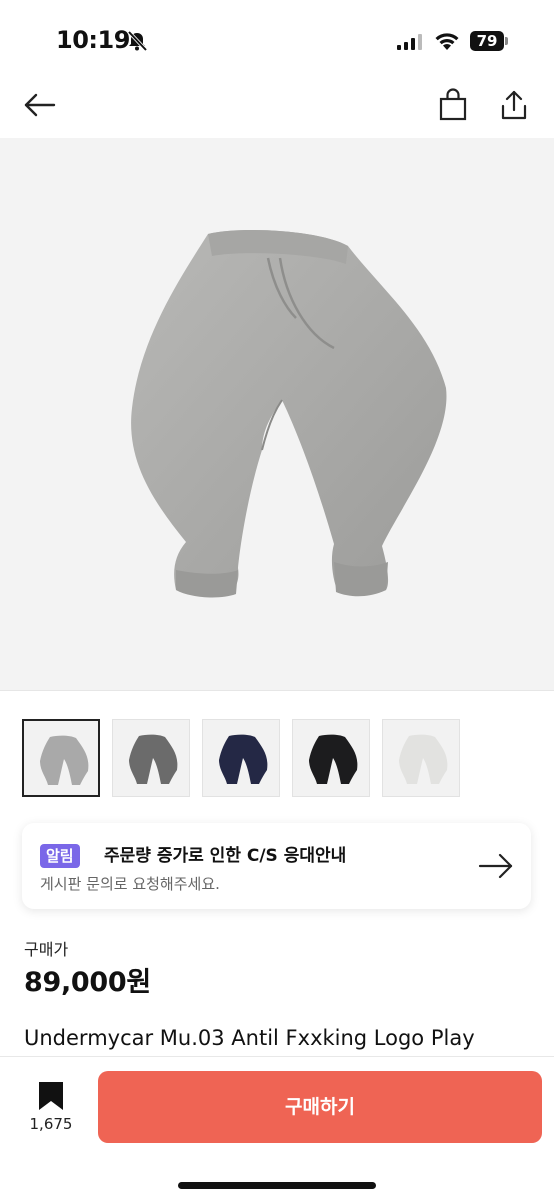 This screenshot has height=1200, width=554. I want to click on thumbnail-gray, so click(61, 758).